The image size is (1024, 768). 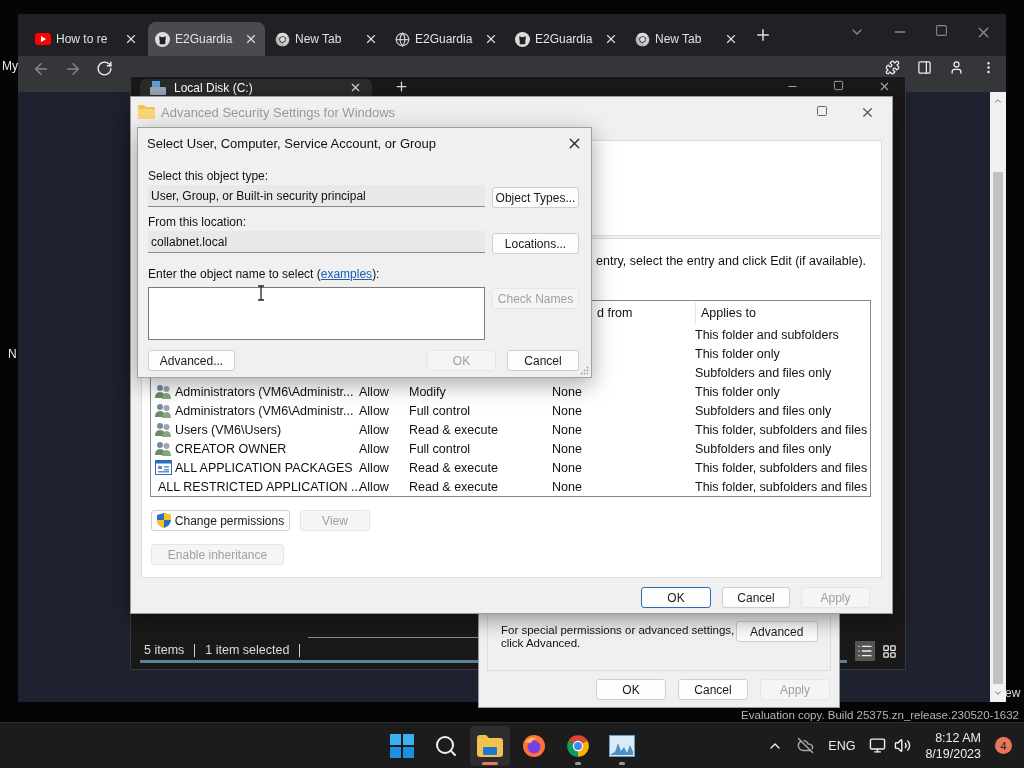 I want to click on action-button: Change permissions, so click(x=220, y=520).